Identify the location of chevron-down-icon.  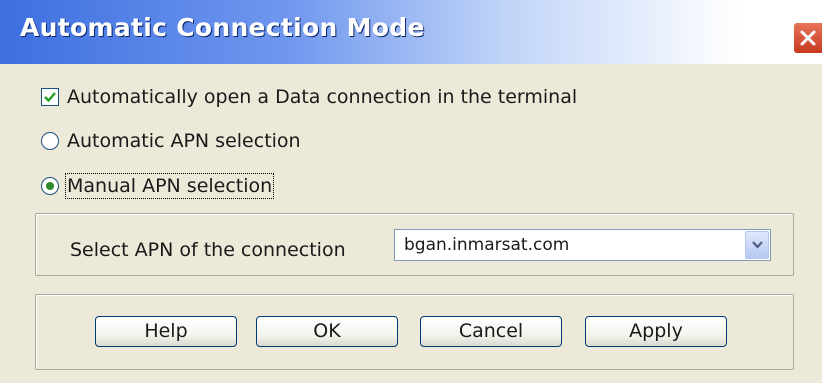
(757, 245).